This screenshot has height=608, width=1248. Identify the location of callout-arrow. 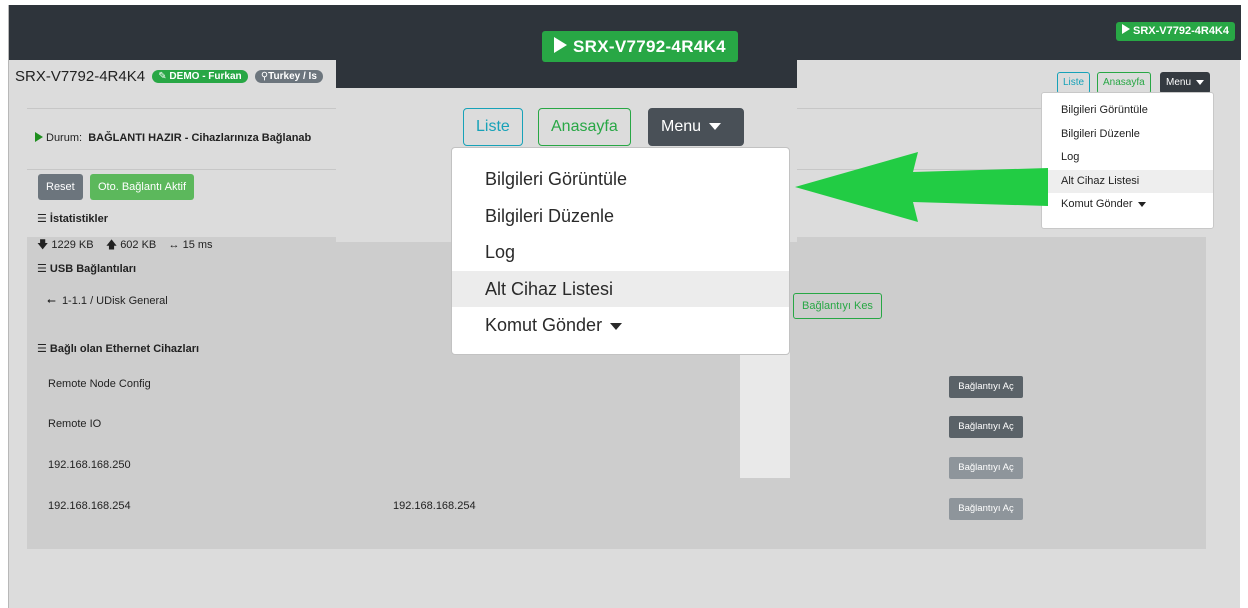
(921, 187).